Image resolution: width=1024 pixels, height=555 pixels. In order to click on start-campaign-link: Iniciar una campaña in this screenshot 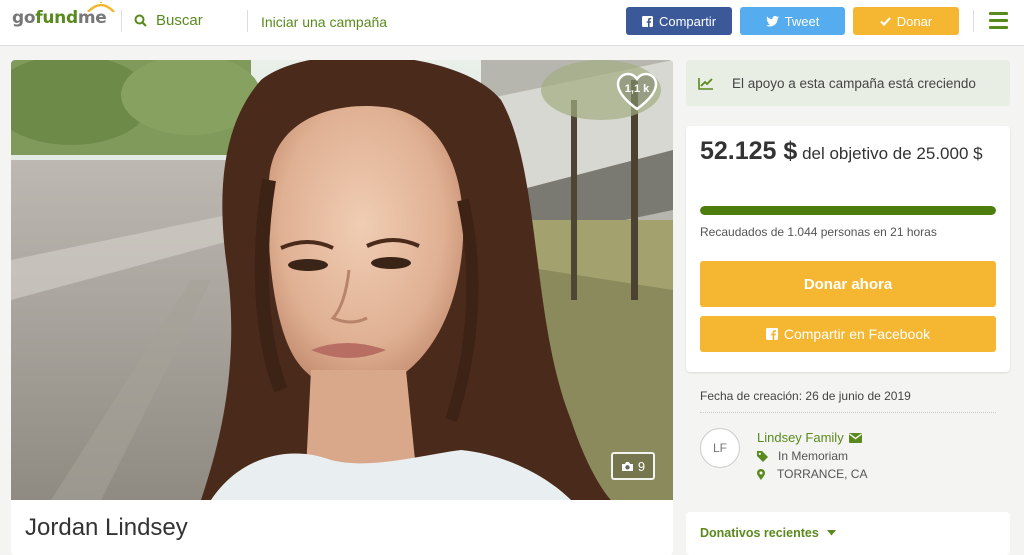, I will do `click(324, 22)`.